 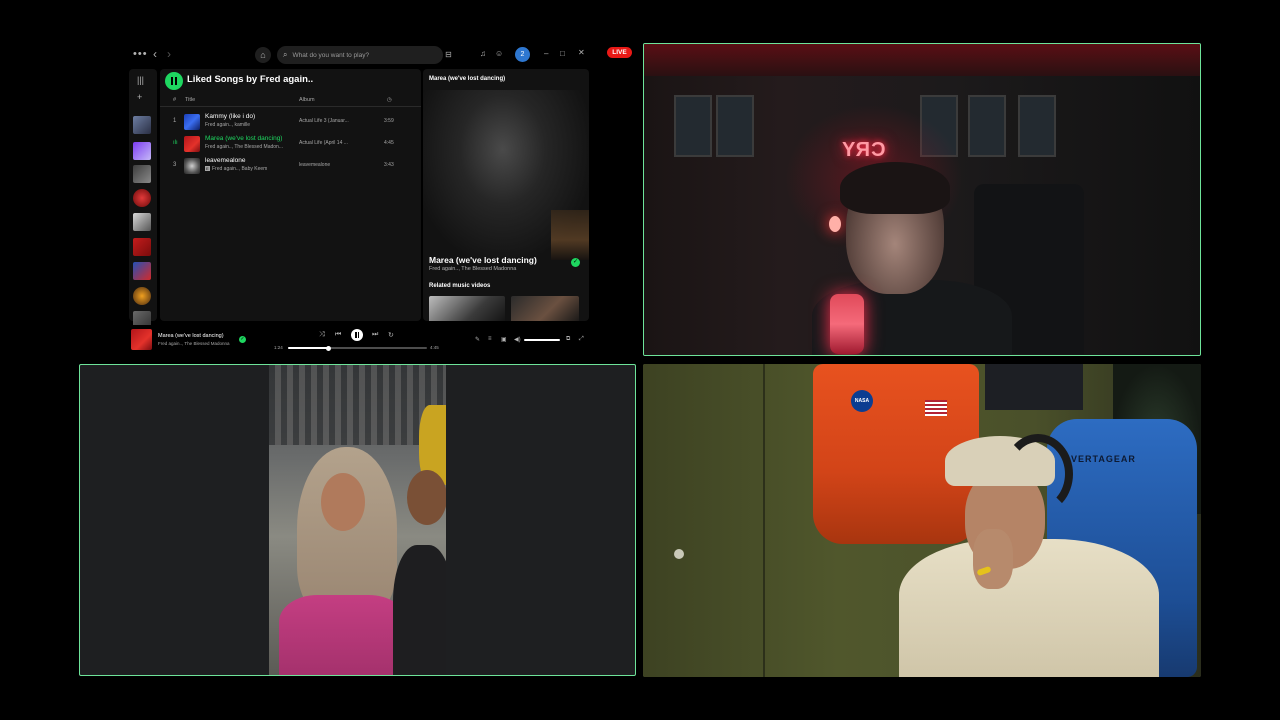 What do you see at coordinates (175, 143) in the screenshot?
I see `equalizer-icon: ılı` at bounding box center [175, 143].